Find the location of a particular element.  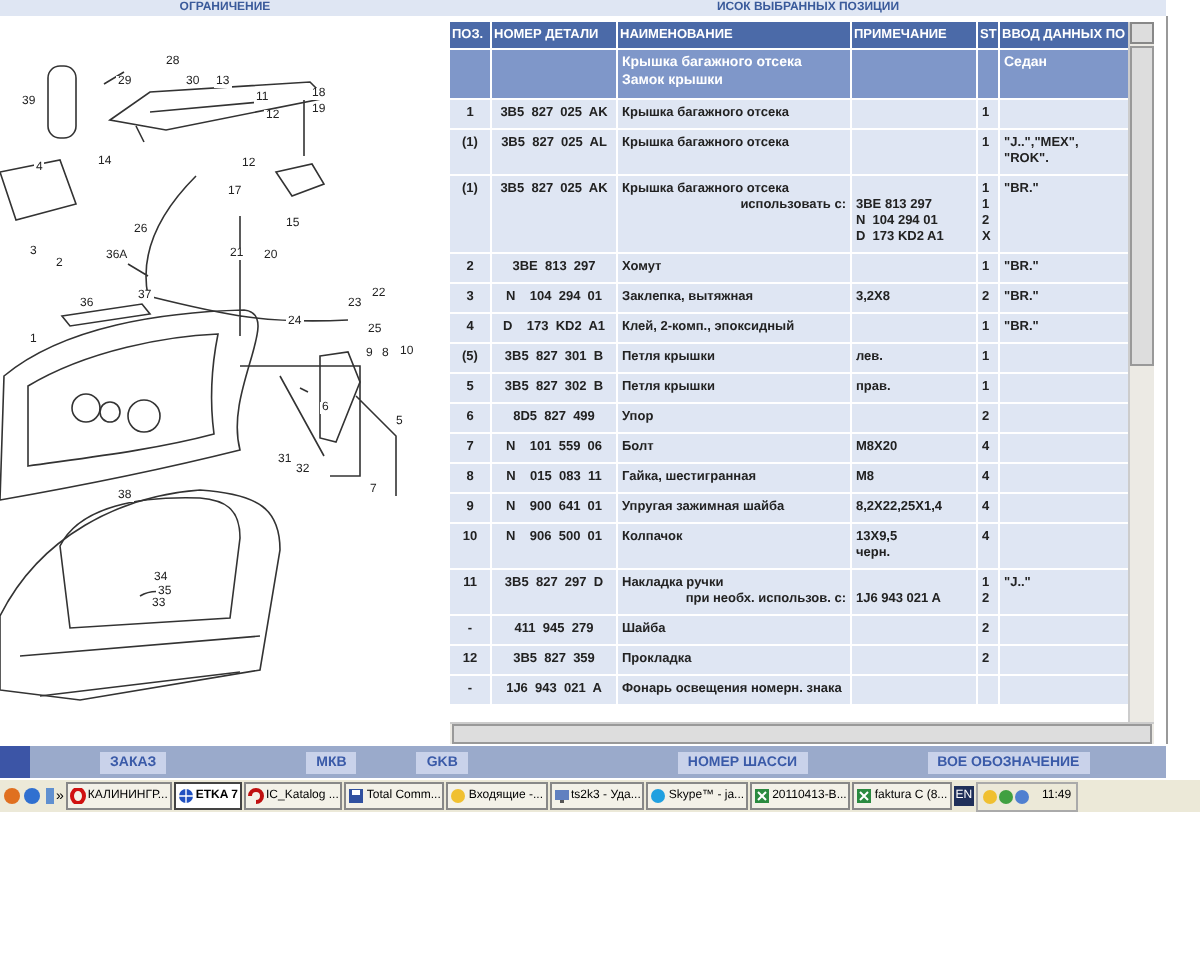

o-logo-icon is located at coordinates (77, 796).